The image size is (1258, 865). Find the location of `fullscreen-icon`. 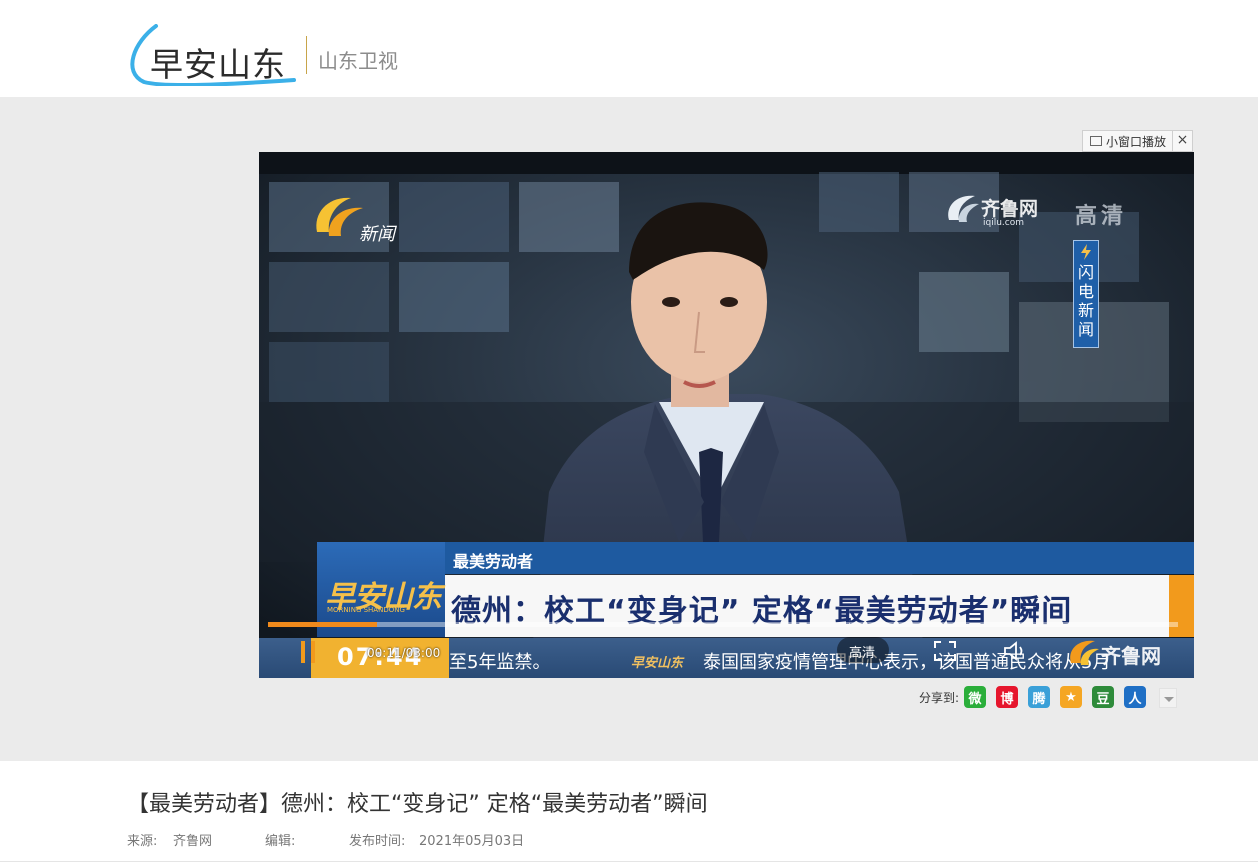

fullscreen-icon is located at coordinates (945, 651).